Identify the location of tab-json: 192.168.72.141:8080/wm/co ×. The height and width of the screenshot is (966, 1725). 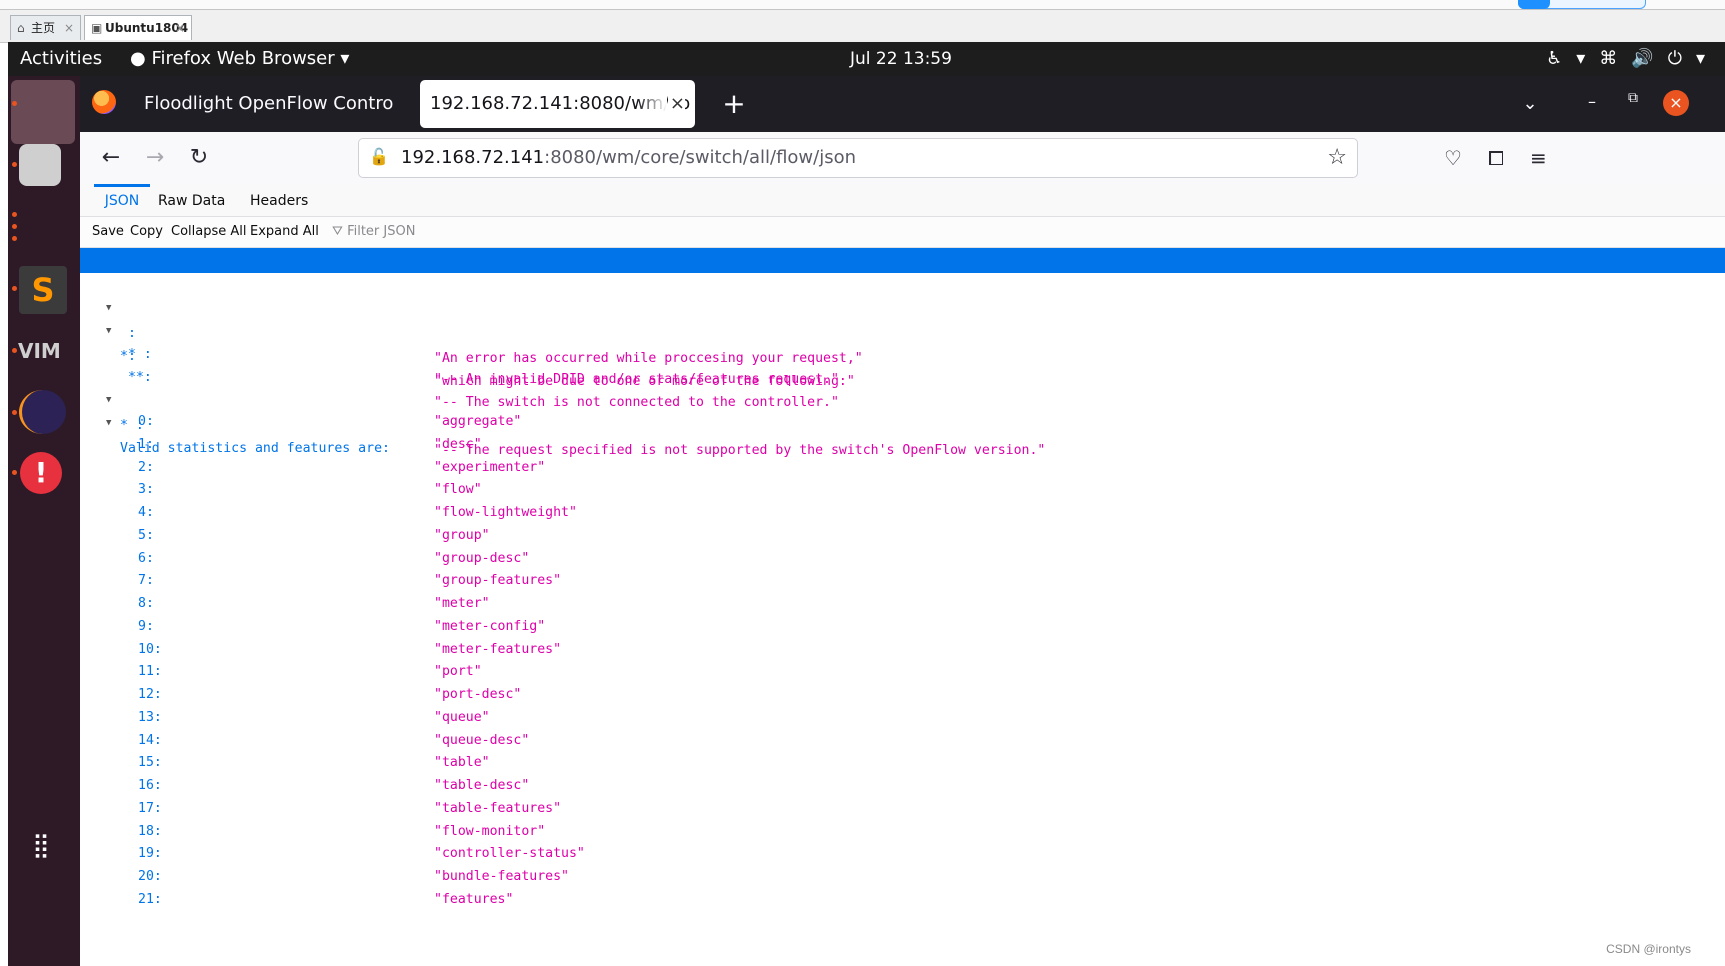
(557, 104).